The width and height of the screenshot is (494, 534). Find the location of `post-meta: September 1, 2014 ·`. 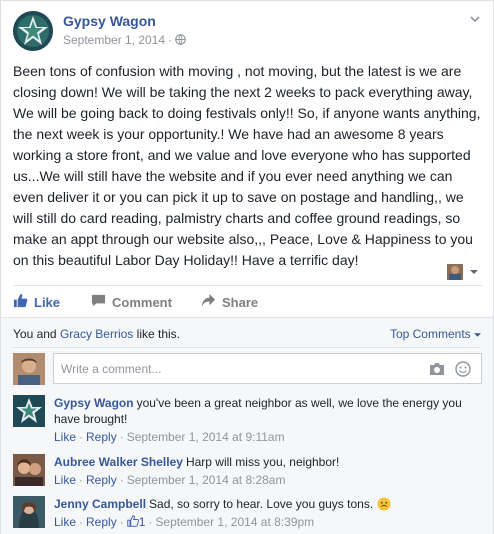

post-meta: September 1, 2014 · is located at coordinates (124, 40).